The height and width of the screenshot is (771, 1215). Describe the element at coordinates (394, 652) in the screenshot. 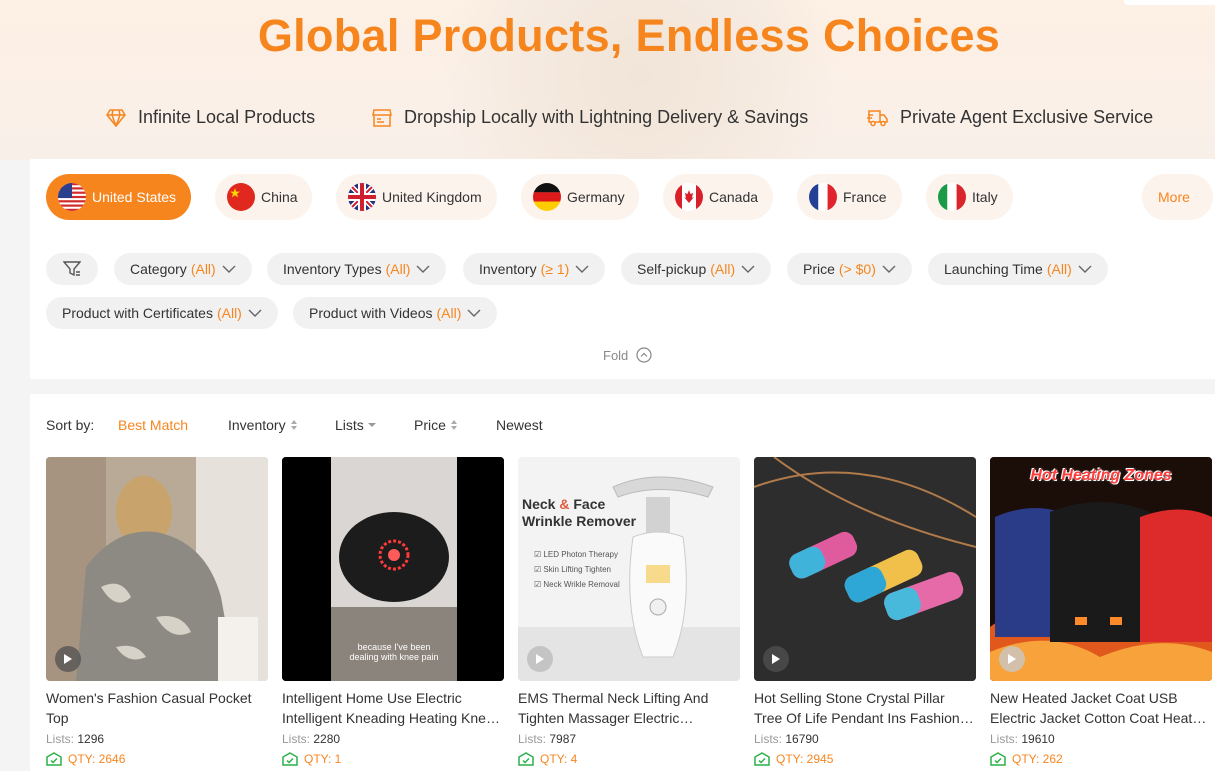

I see `video-caption: because I've been dealing with knee pain` at that location.